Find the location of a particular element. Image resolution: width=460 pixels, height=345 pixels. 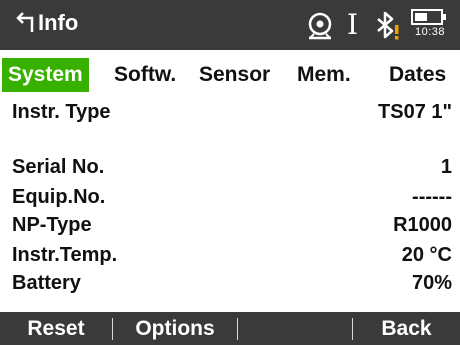

softkey-bar: Reset Options Back is located at coordinates (230, 328).